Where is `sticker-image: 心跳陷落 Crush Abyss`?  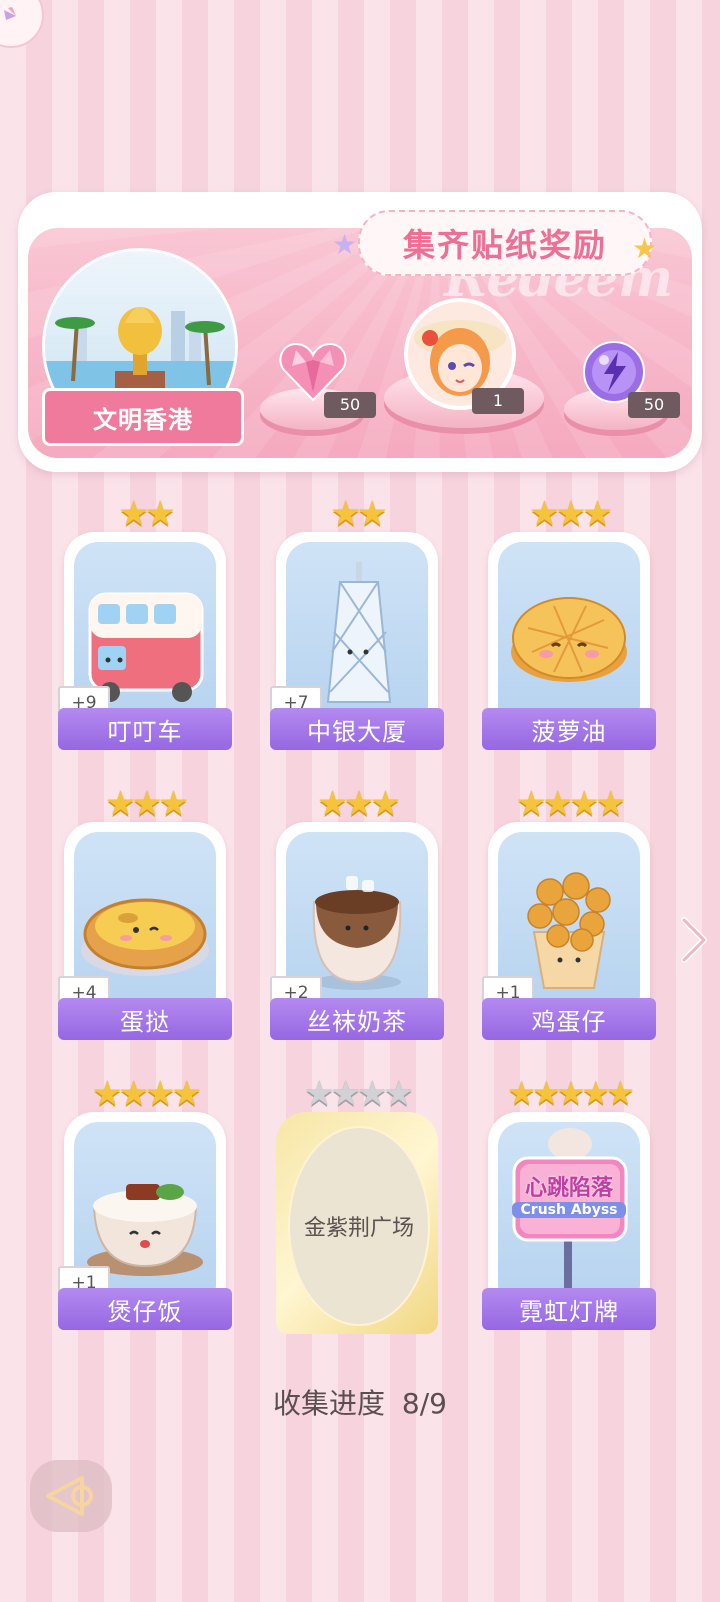 sticker-image: 心跳陷落 Crush Abyss is located at coordinates (569, 1207).